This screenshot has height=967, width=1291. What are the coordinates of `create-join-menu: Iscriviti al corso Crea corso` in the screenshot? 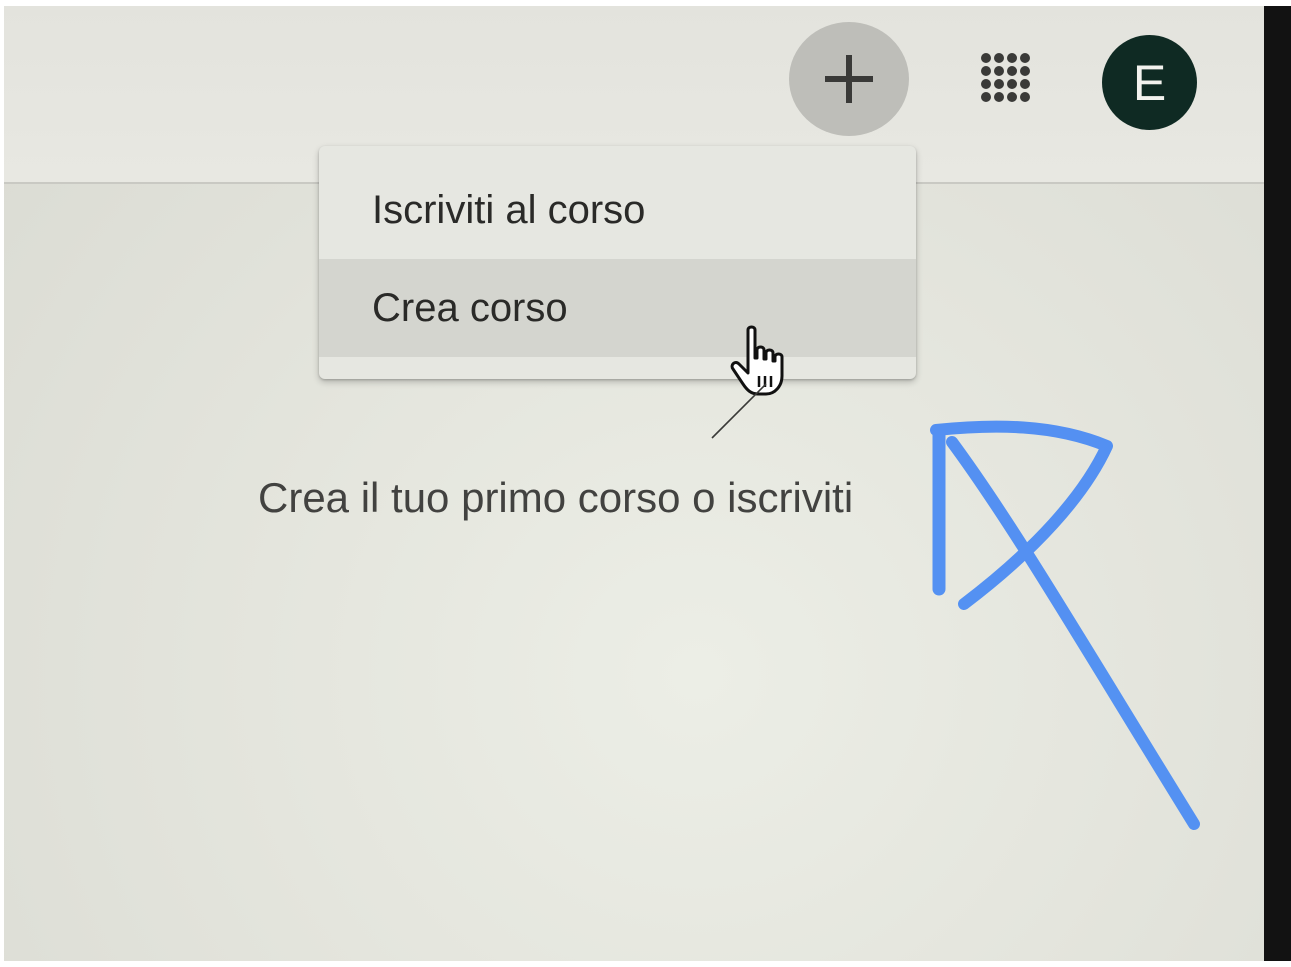 It's located at (617, 262).